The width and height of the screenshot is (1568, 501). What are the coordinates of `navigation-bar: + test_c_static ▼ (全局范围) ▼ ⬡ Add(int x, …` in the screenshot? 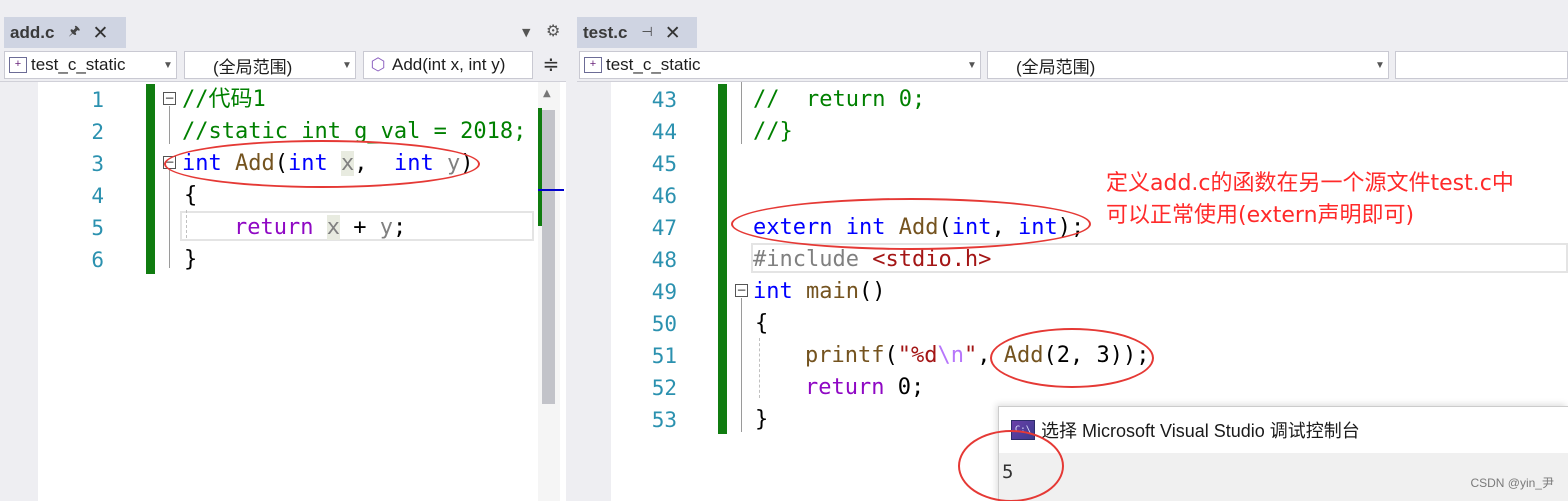 It's located at (283, 65).